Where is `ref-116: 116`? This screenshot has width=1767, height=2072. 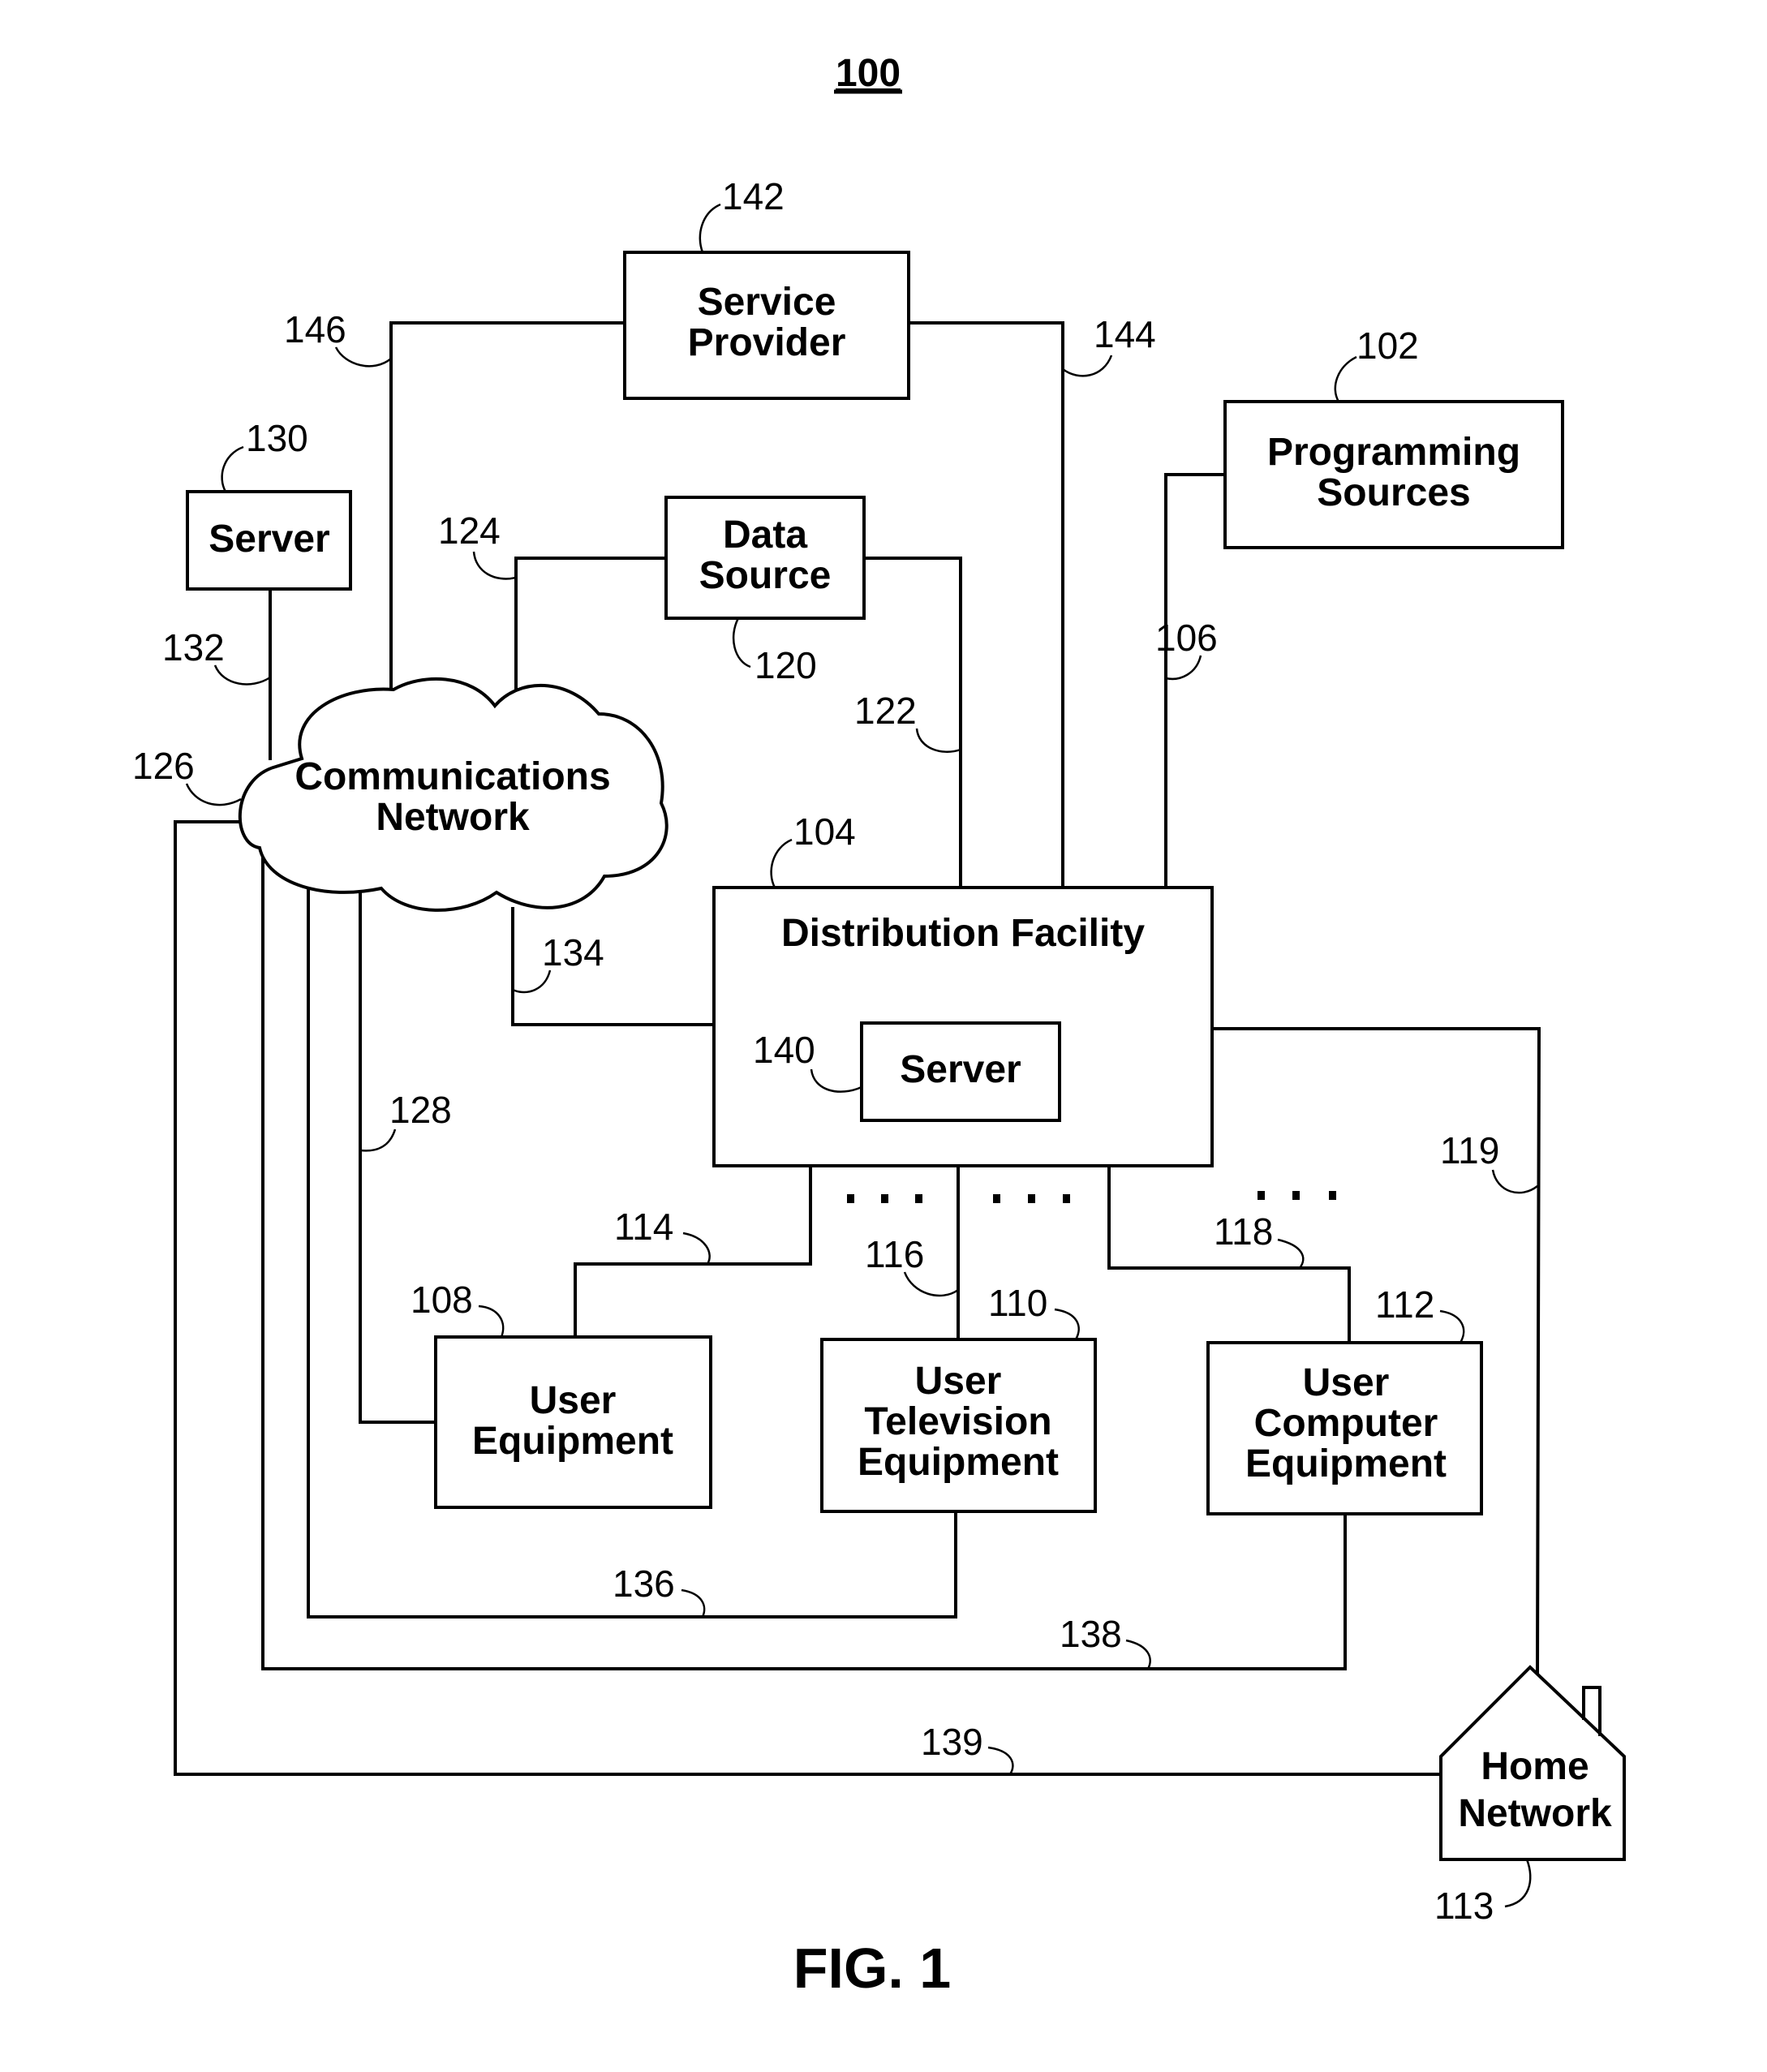
ref-116: 116 is located at coordinates (895, 1254).